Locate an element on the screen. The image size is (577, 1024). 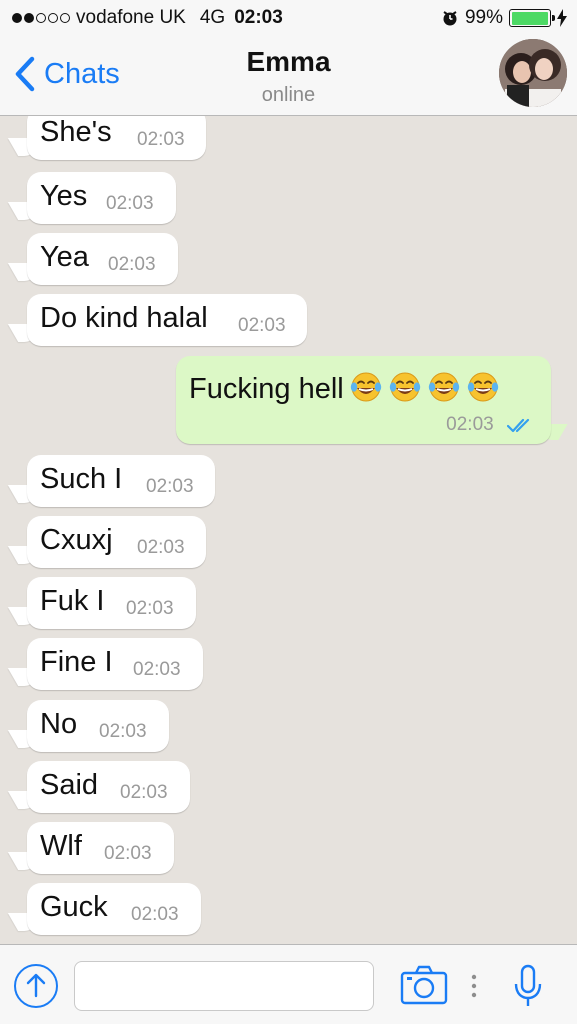
message-text: Yea is located at coordinates (64, 257).